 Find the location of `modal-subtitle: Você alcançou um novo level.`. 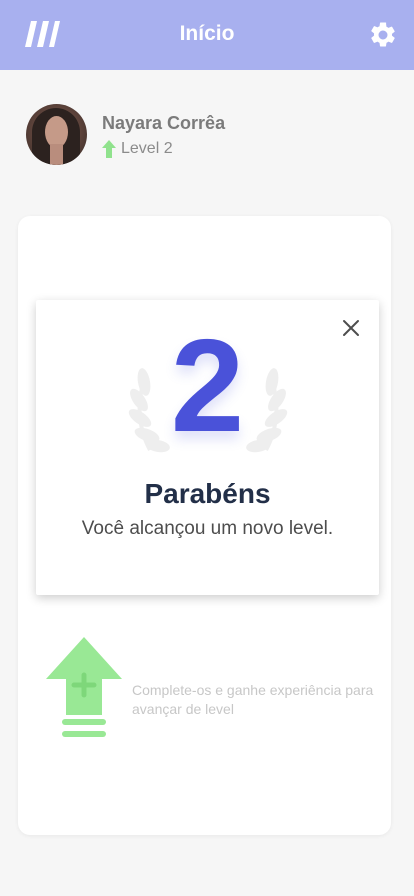

modal-subtitle: Você alcançou um novo level. is located at coordinates (207, 528).